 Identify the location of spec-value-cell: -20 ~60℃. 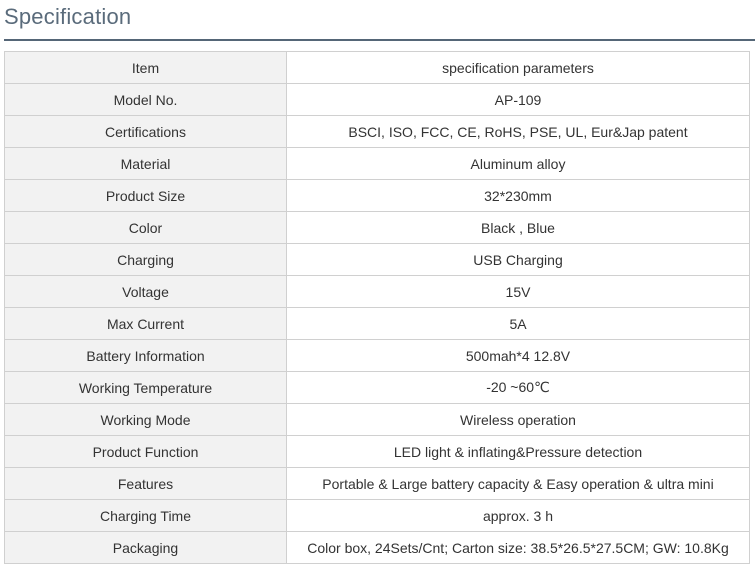
(518, 387).